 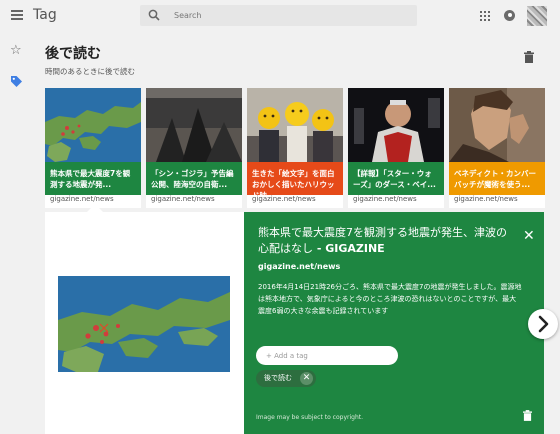 I want to click on detail-domain: gigazine.net/news, so click(x=299, y=266).